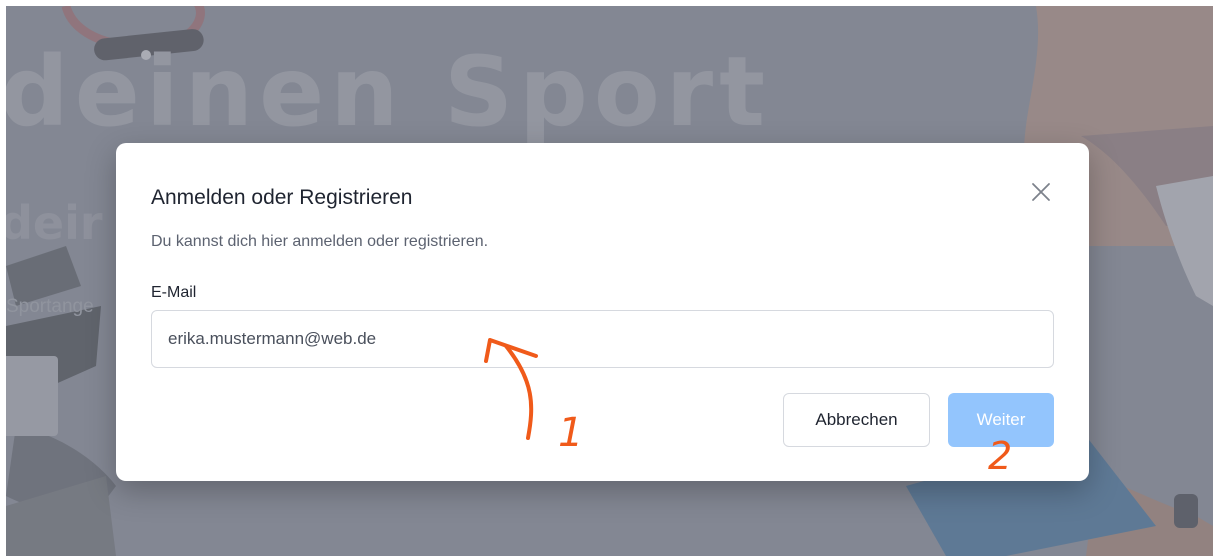 This screenshot has width=1213, height=558. I want to click on dialog-title: Anmelden oder Registrieren, so click(282, 197).